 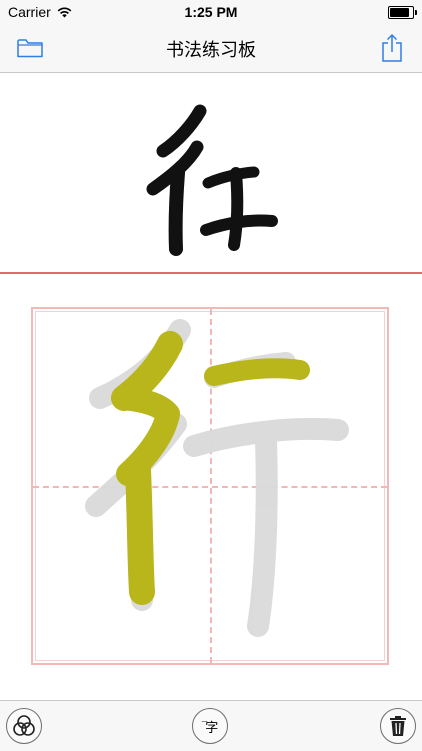 I want to click on clear-button, so click(x=398, y=726).